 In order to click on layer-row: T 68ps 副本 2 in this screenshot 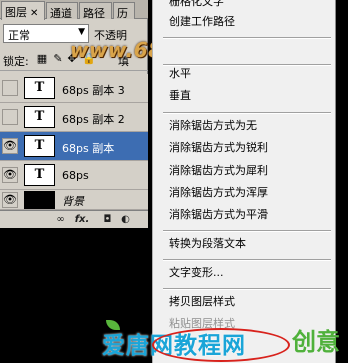, I will do `click(74, 117)`.